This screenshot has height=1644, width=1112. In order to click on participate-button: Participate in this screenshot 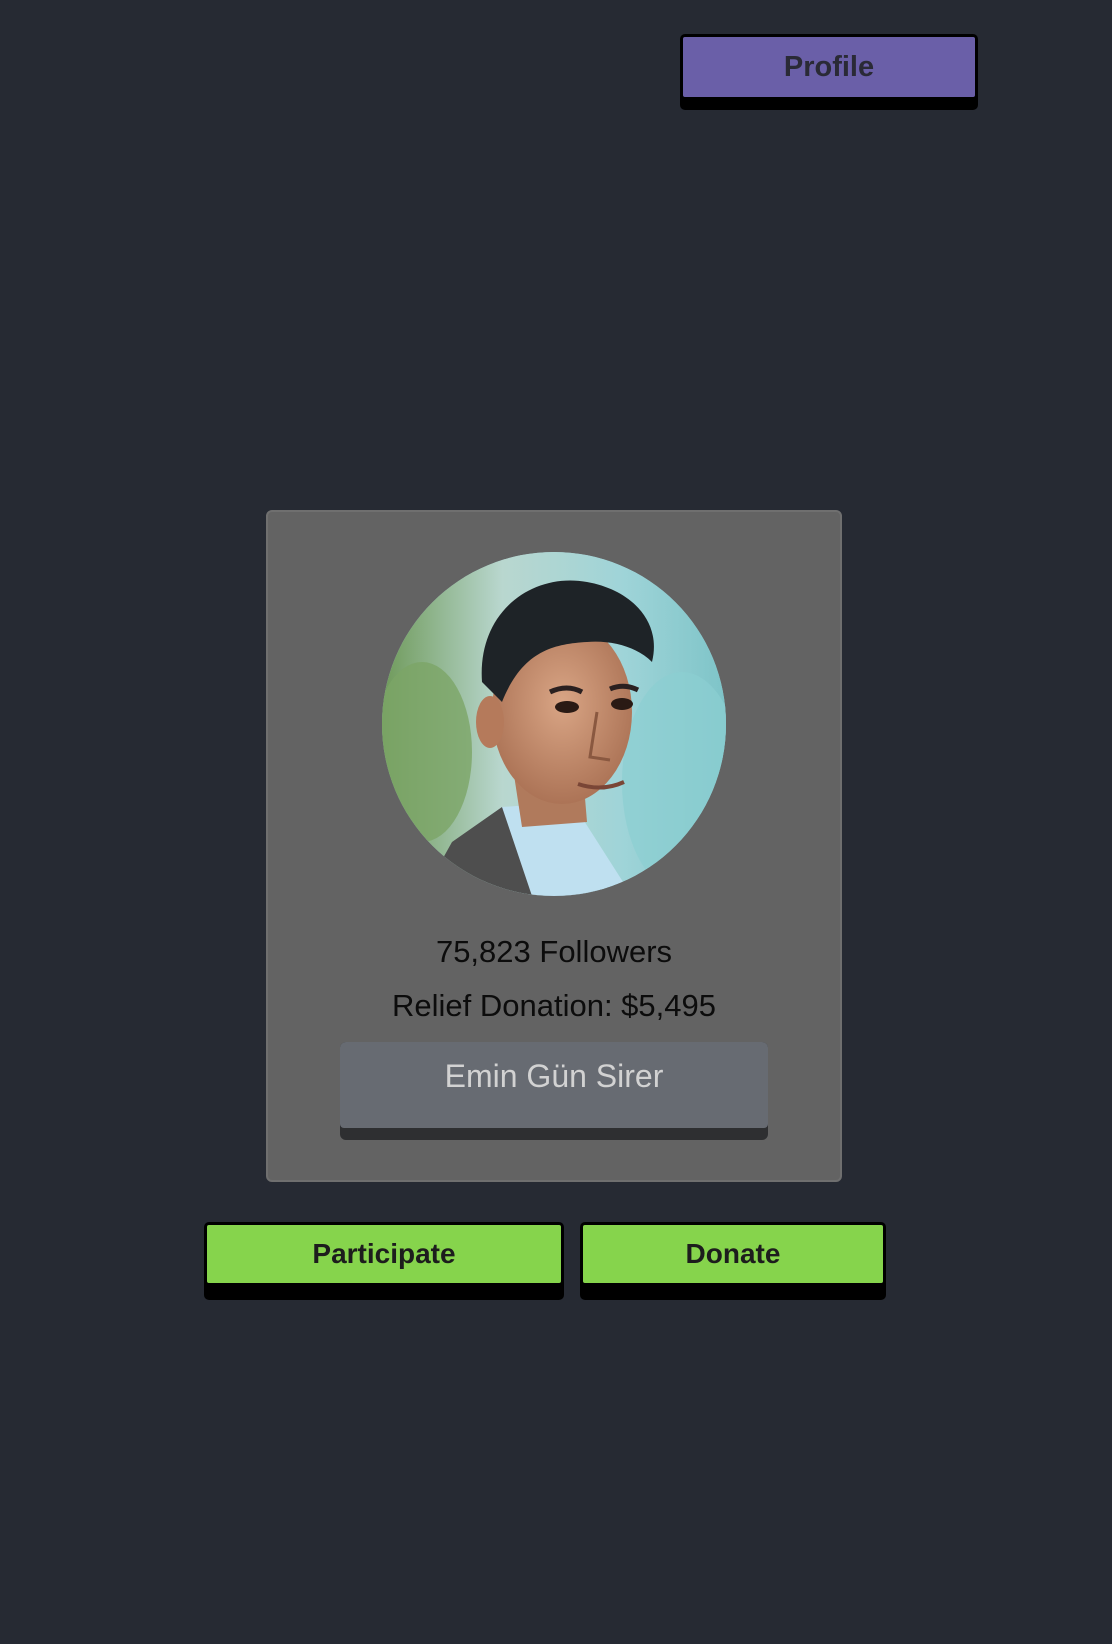, I will do `click(384, 1261)`.